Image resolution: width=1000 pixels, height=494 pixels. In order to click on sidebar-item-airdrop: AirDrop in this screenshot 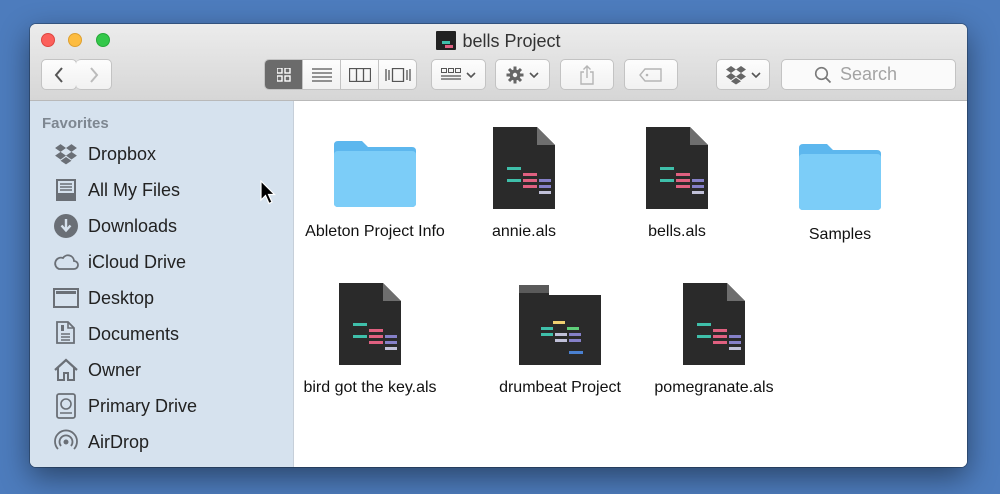, I will do `click(167, 442)`.